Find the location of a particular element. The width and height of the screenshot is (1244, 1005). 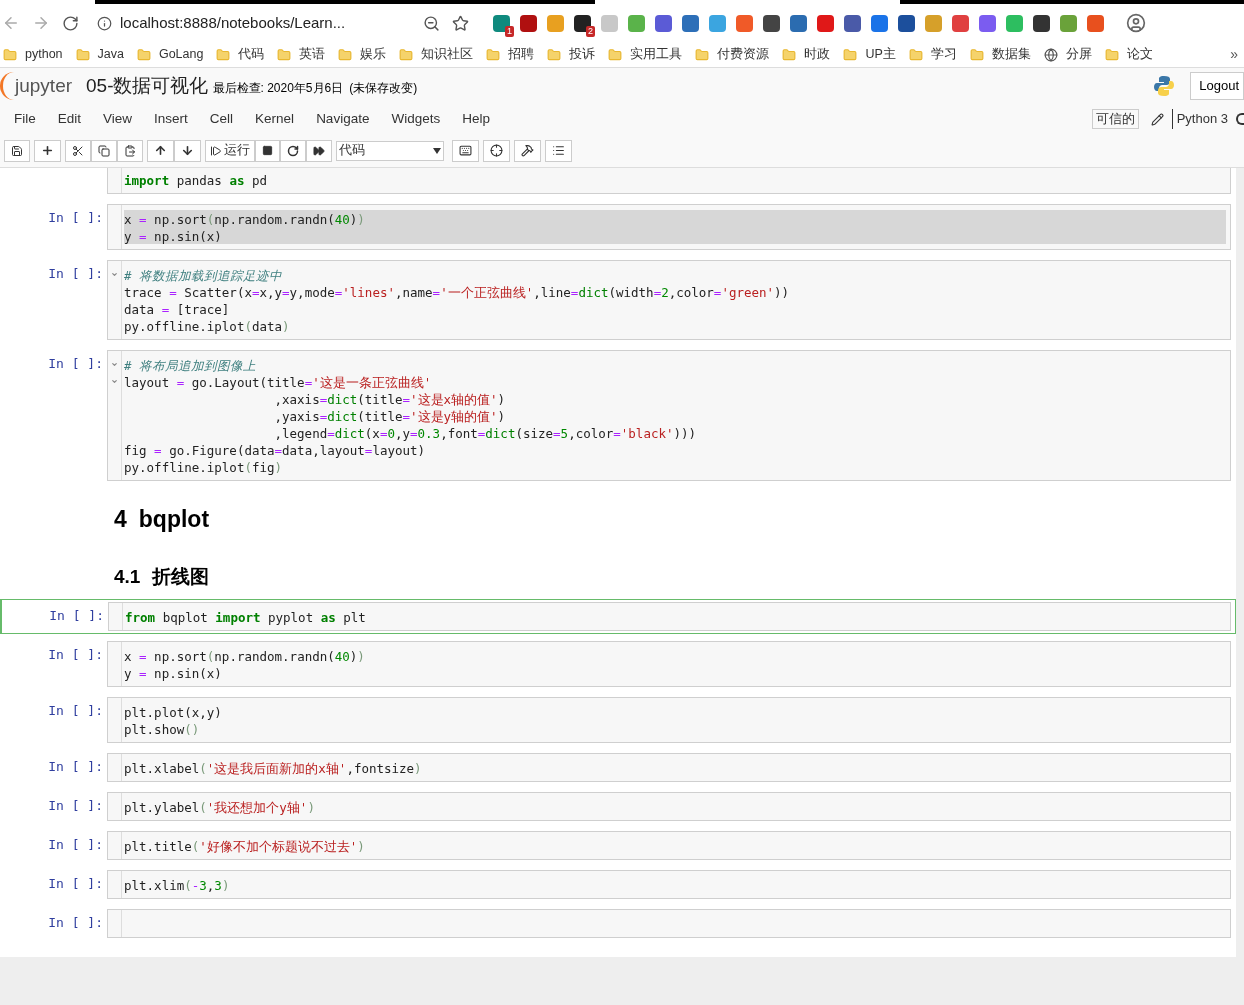

menu-item: Navigate is located at coordinates (343, 119).